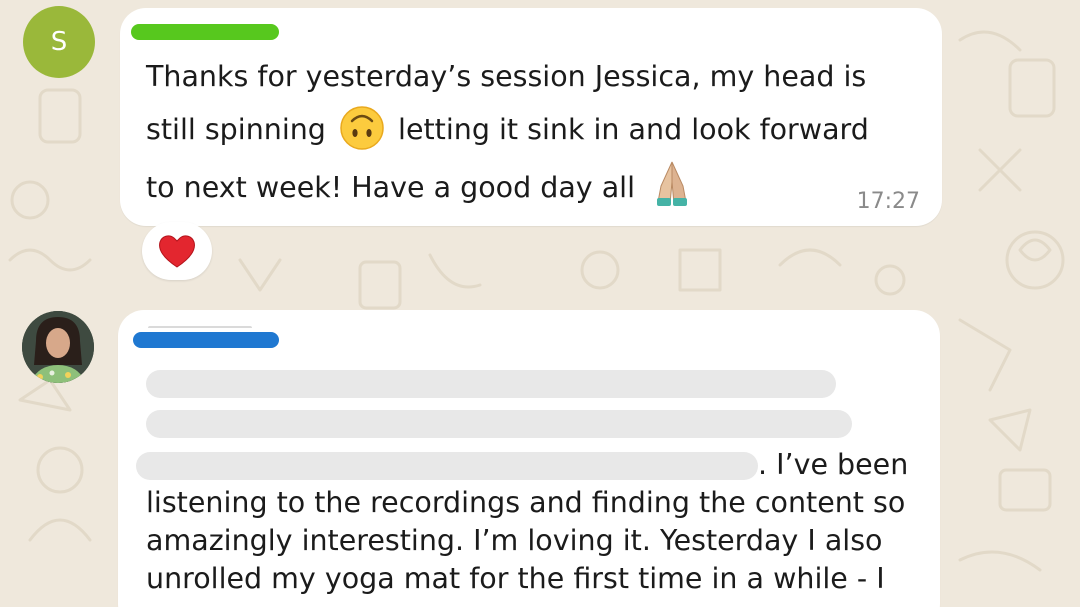  What do you see at coordinates (633, 129) in the screenshot?
I see `message-line-part: letting it sink in and look forward` at bounding box center [633, 129].